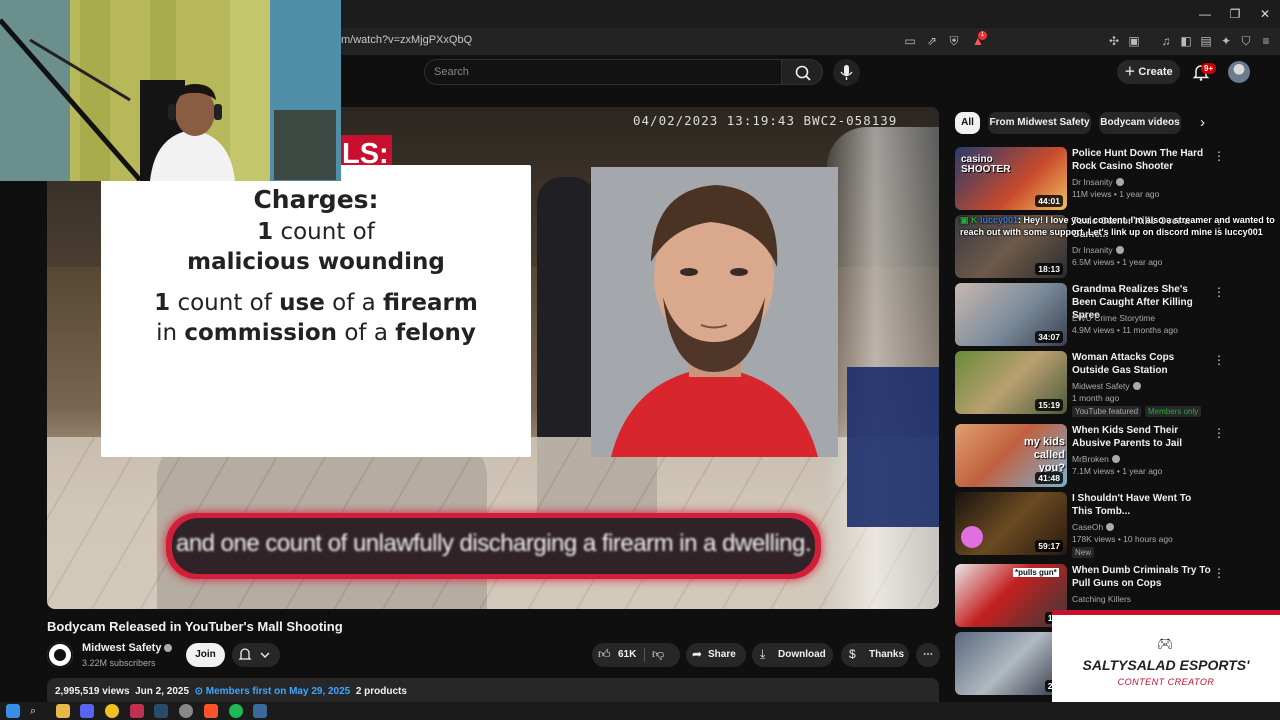 The width and height of the screenshot is (1280, 720). I want to click on chips-next-icon: ›, so click(1202, 122).